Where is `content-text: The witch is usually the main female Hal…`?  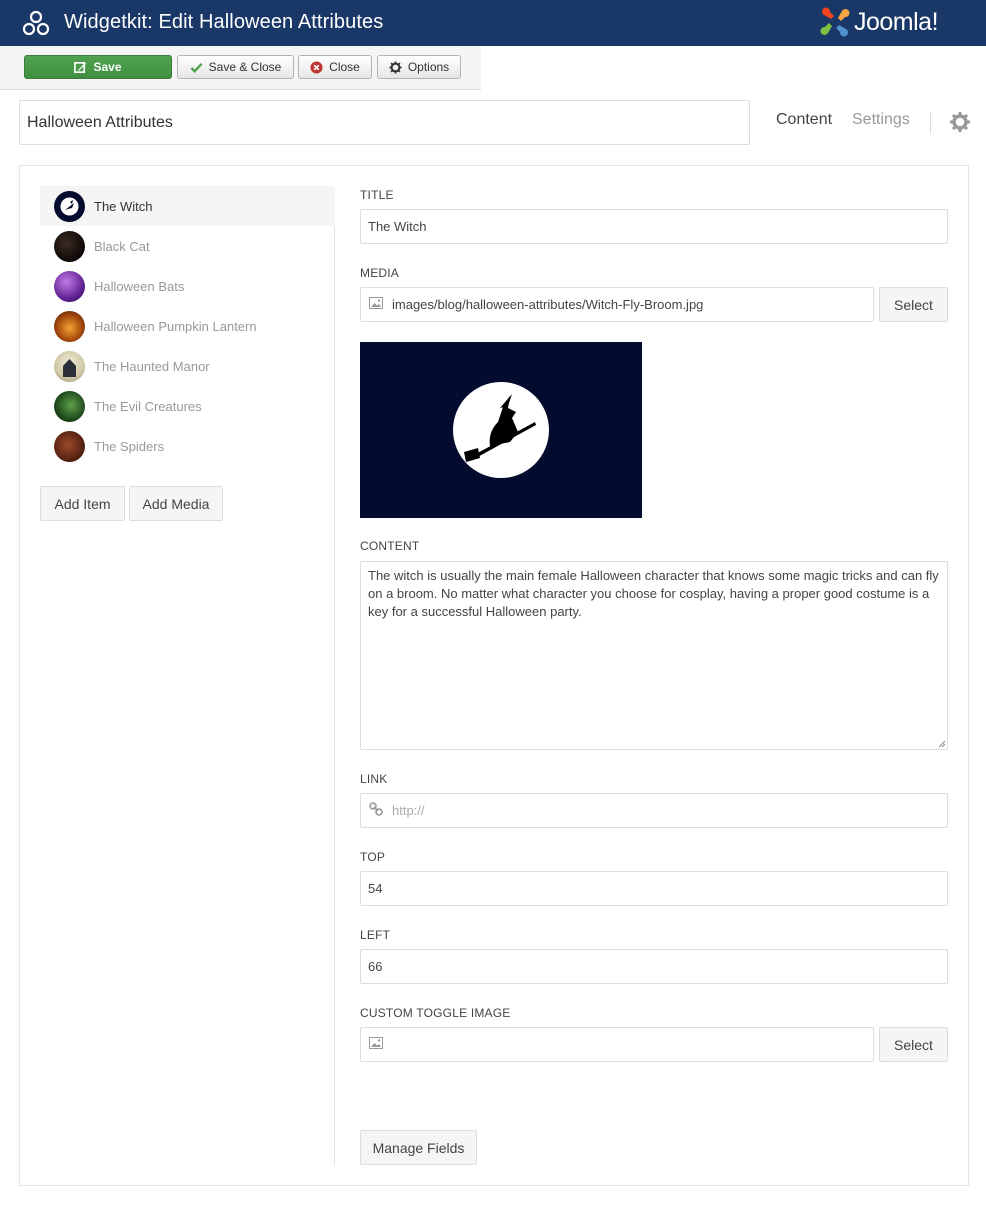
content-text: The witch is usually the main female Hal… is located at coordinates (653, 593).